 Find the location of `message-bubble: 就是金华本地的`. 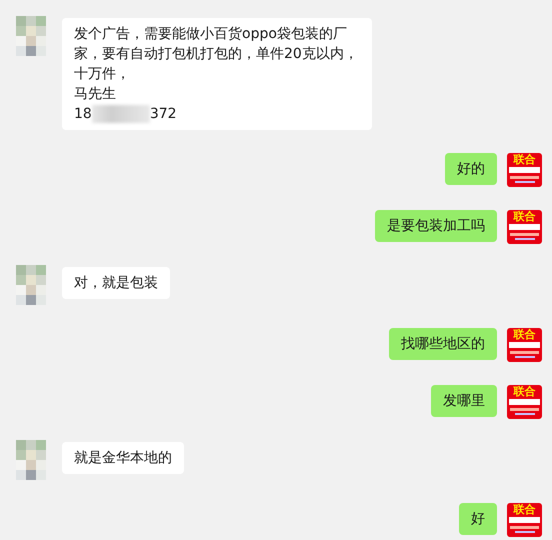

message-bubble: 就是金华本地的 is located at coordinates (123, 458).